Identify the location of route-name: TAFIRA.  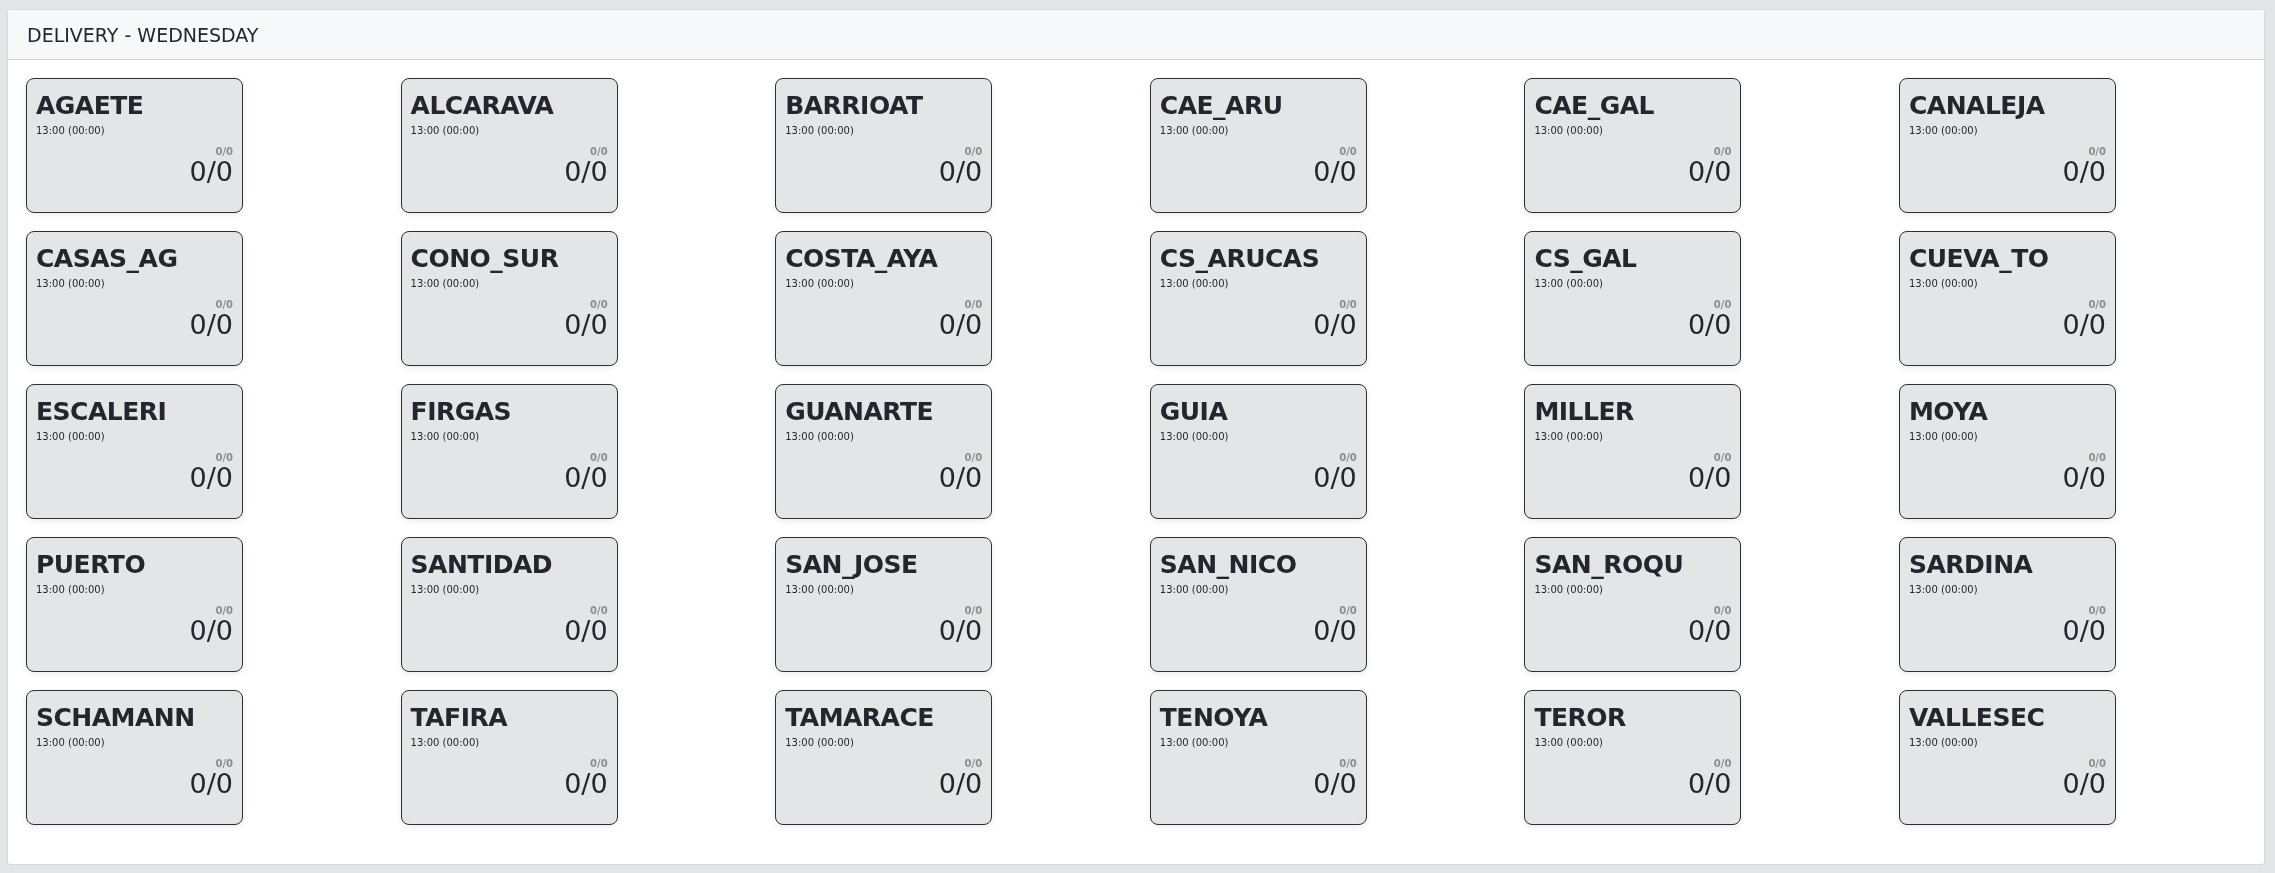
(459, 718).